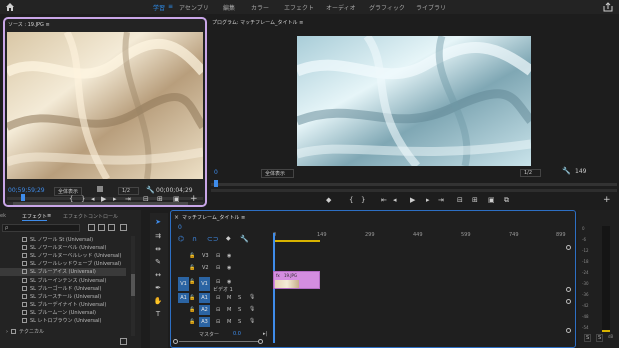  Describe the element at coordinates (61, 288) in the screenshot. I see `list-item: SL ブルーゴールド (Universal)` at that location.